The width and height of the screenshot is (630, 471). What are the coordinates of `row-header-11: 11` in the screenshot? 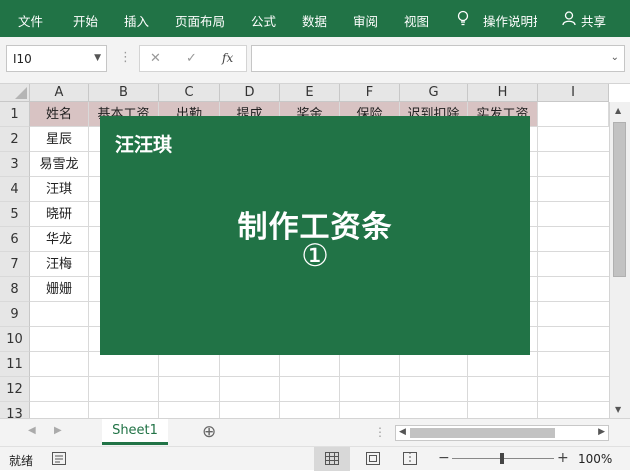 It's located at (15, 364).